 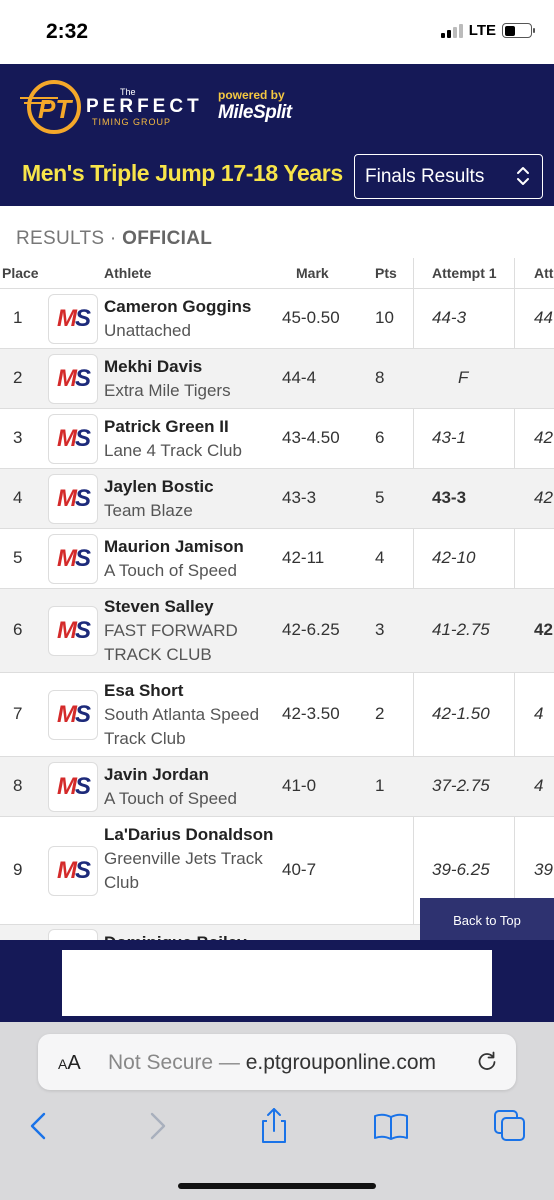 I want to click on mark-cell: 42-3.50, so click(x=311, y=713).